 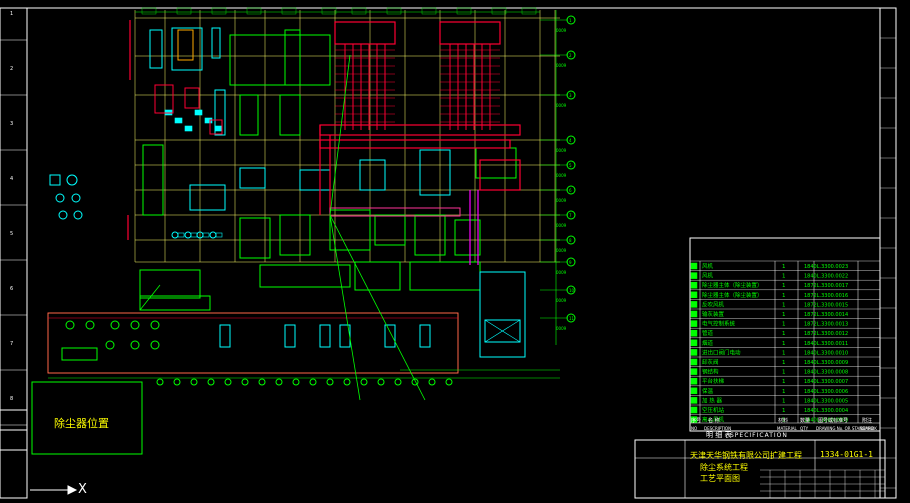 What do you see at coordinates (708, 343) in the screenshot?
I see `row-name: 烟道` at bounding box center [708, 343].